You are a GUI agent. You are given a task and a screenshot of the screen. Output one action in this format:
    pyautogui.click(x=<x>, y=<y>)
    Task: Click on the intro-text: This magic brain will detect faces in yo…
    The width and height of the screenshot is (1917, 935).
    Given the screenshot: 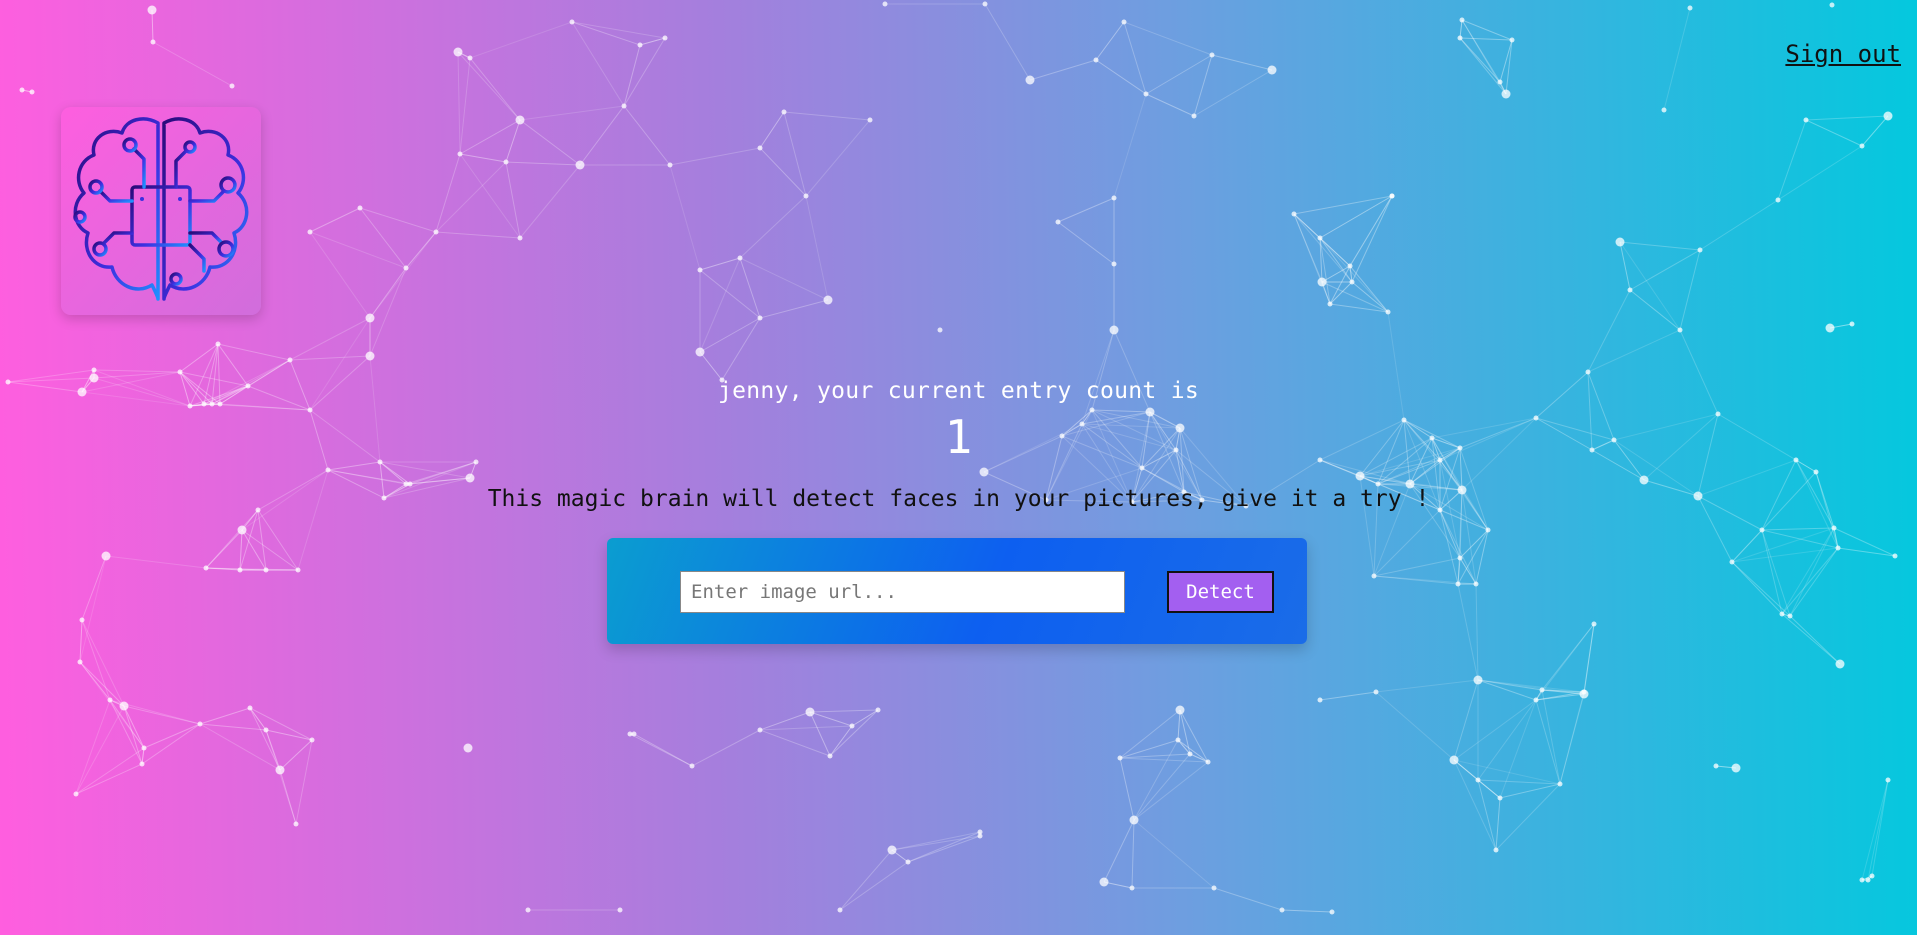 What is the action you would take?
    pyautogui.click(x=958, y=499)
    